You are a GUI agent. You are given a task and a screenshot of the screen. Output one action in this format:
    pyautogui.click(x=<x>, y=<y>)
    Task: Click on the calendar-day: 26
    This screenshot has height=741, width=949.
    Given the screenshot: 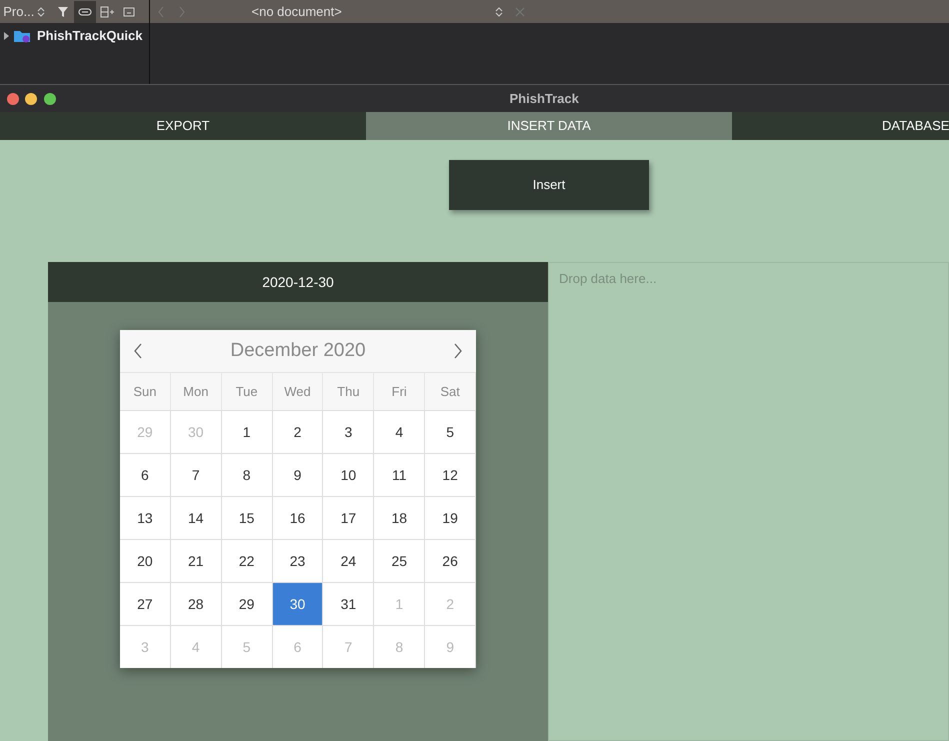 What is the action you would take?
    pyautogui.click(x=450, y=560)
    